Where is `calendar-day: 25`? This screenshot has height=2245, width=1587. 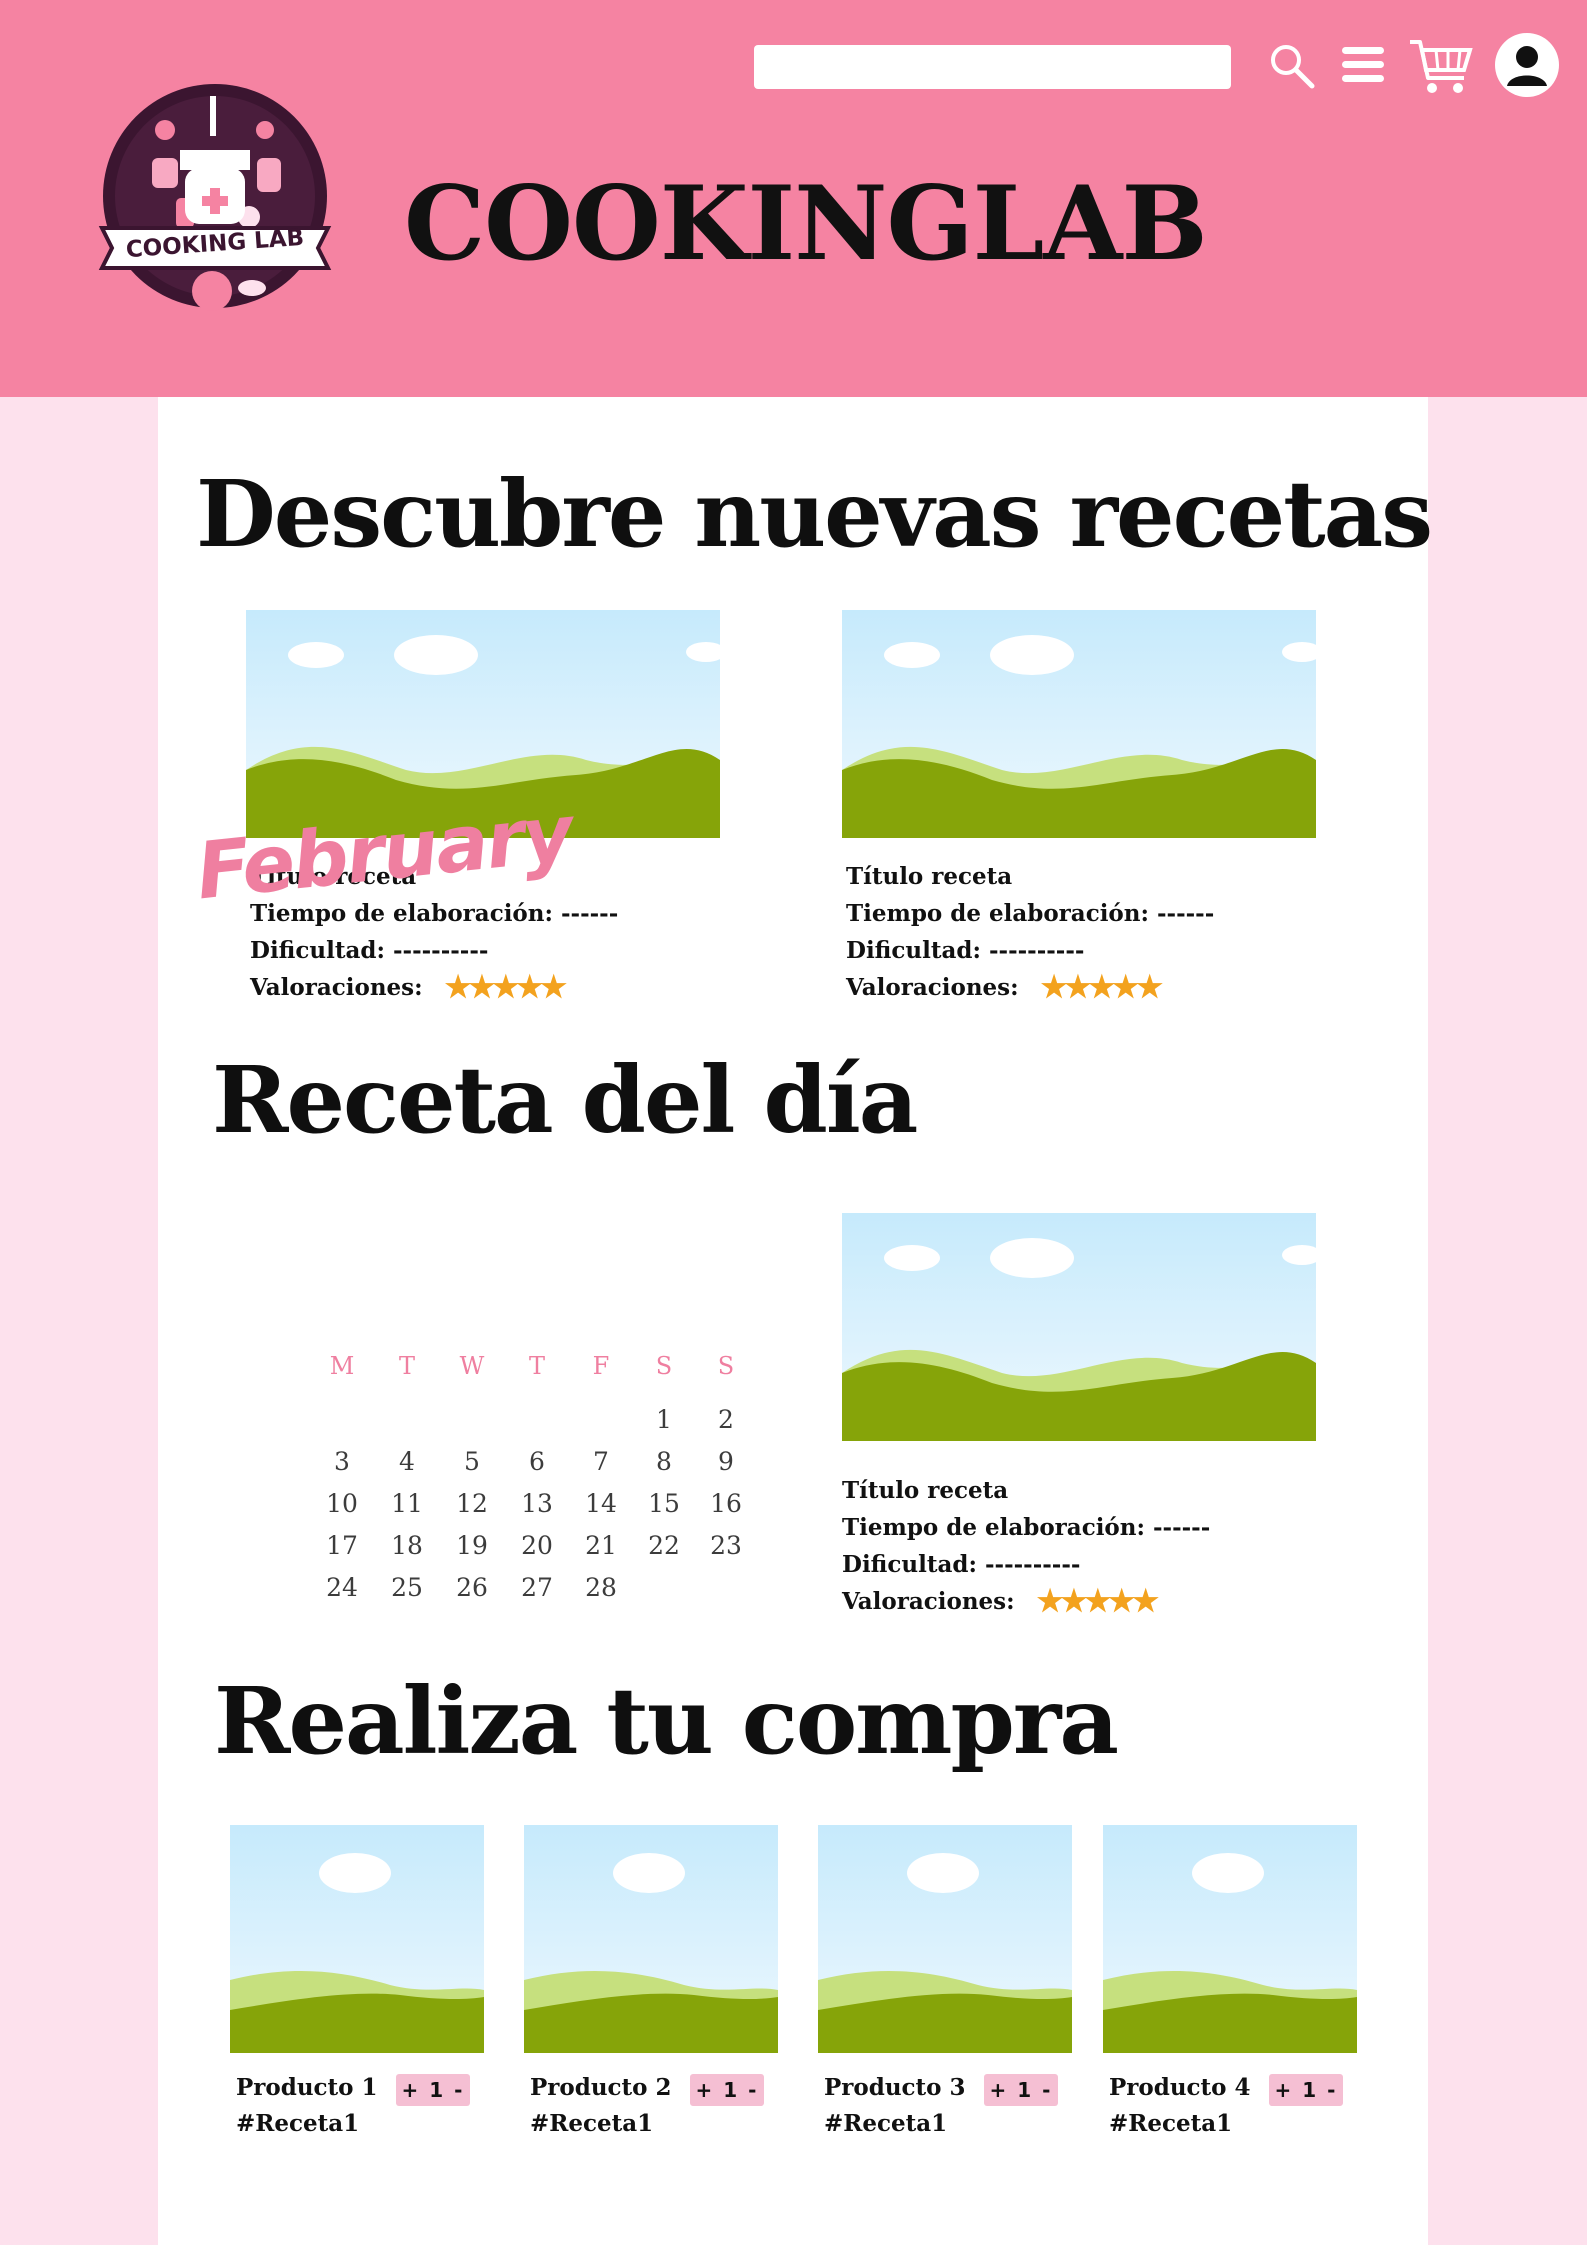
calendar-day: 25 is located at coordinates (407, 1587).